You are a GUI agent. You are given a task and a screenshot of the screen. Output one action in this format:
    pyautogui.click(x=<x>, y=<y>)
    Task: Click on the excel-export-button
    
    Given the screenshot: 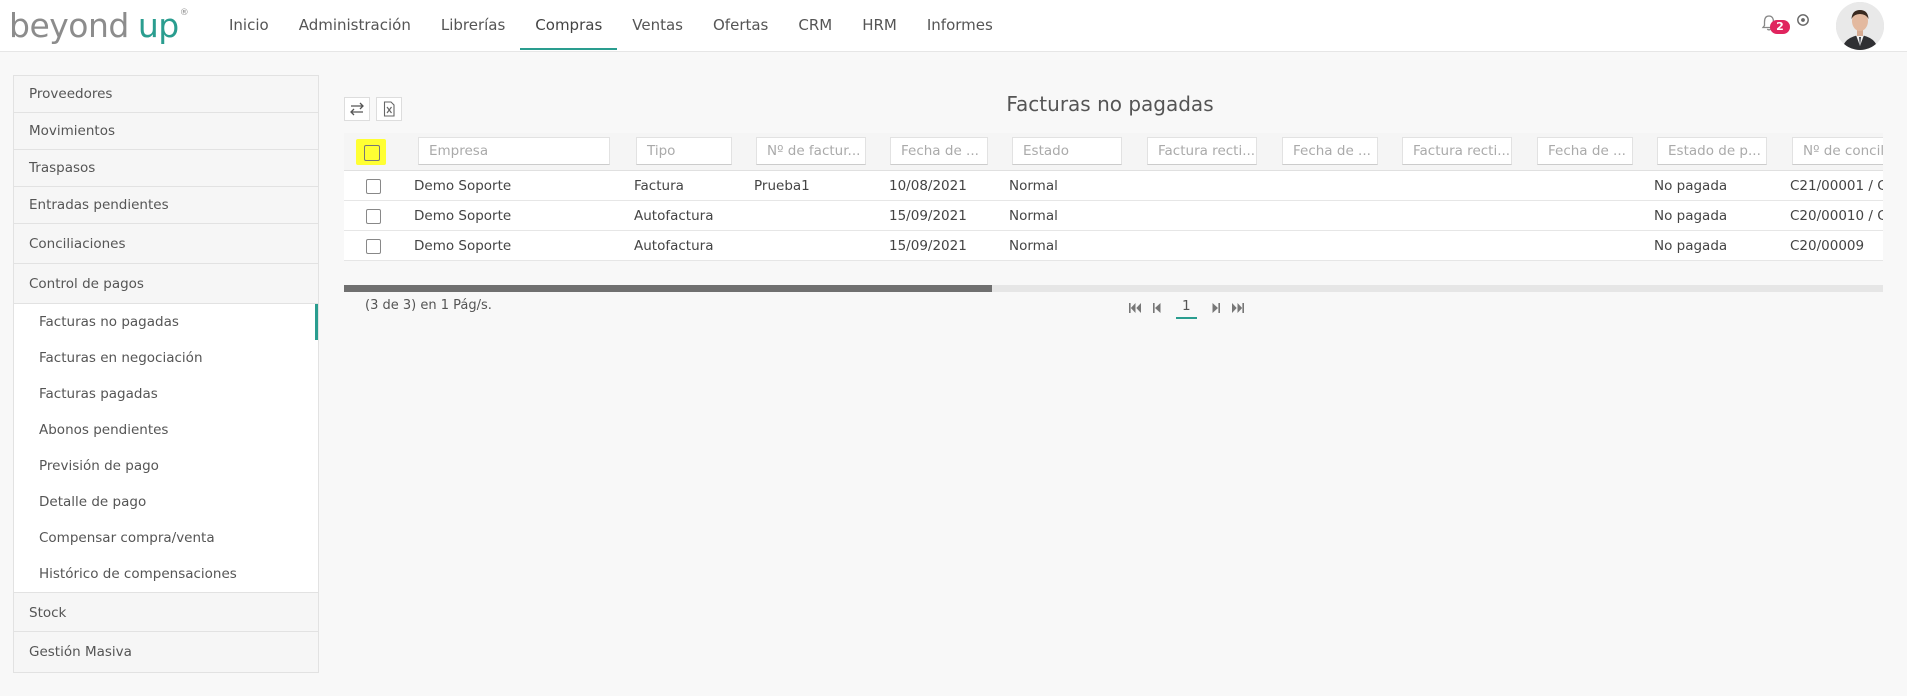 What is the action you would take?
    pyautogui.click(x=389, y=109)
    